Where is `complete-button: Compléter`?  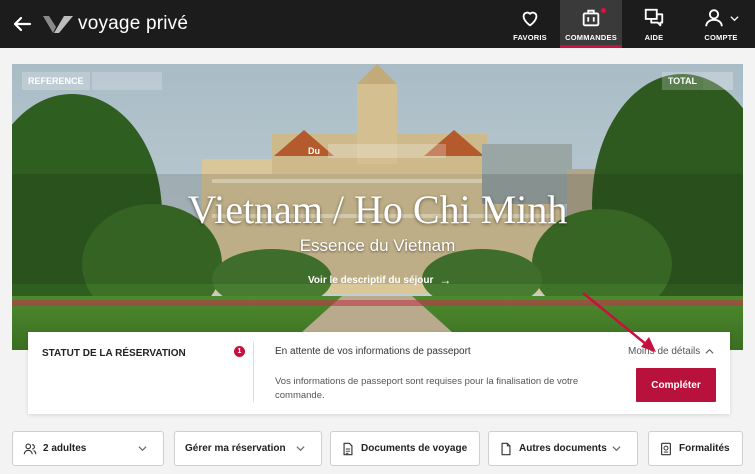 complete-button: Compléter is located at coordinates (676, 385).